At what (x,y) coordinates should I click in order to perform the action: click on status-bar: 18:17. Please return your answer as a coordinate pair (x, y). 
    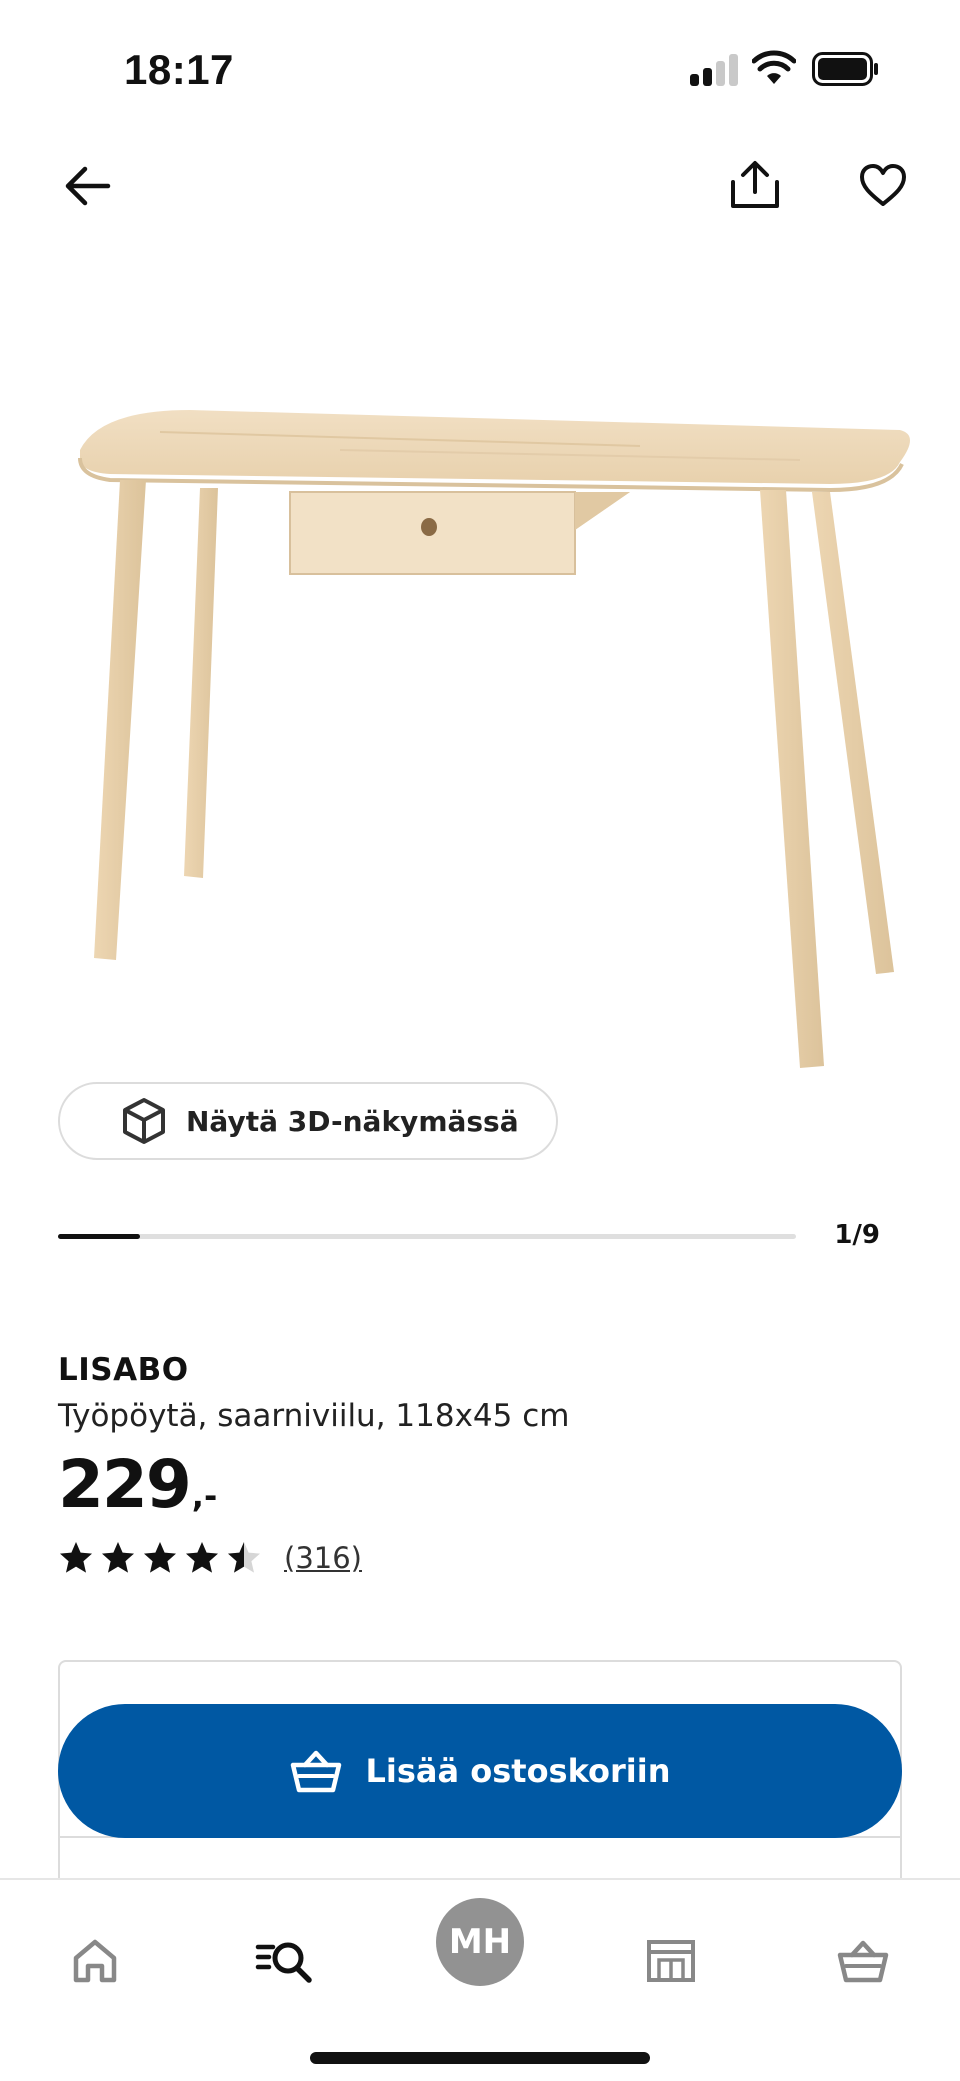
    Looking at the image, I should click on (480, 70).